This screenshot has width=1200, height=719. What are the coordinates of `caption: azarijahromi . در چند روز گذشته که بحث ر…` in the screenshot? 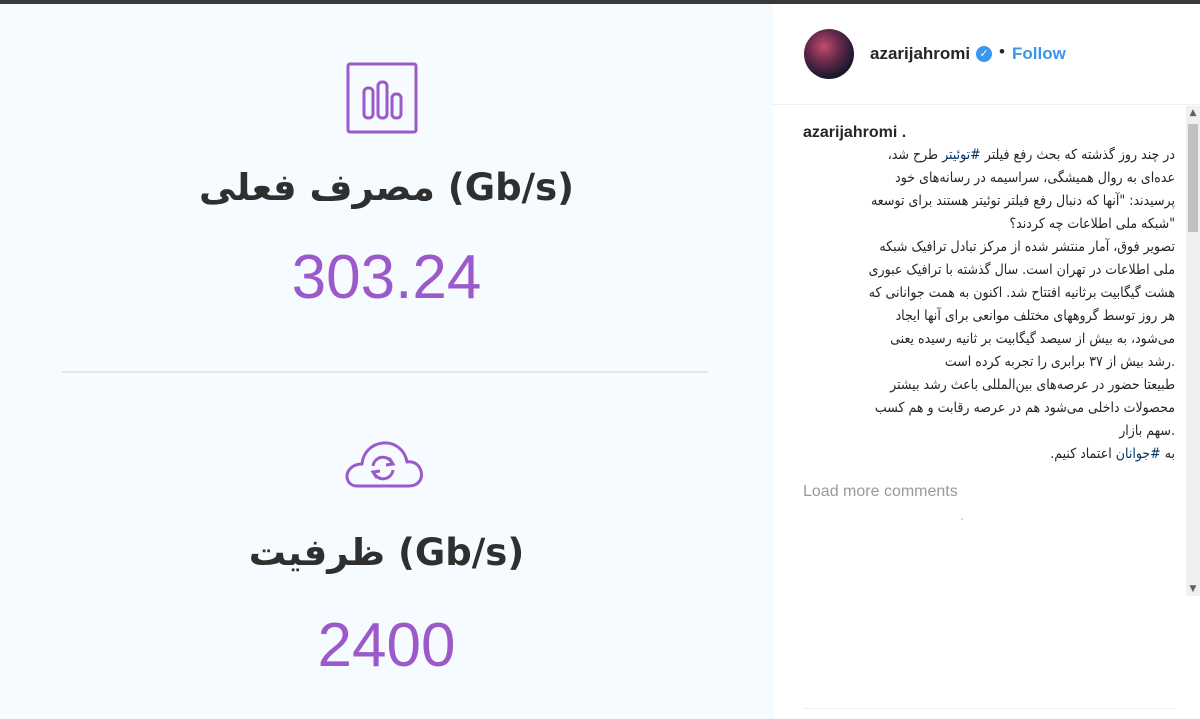 It's located at (989, 294).